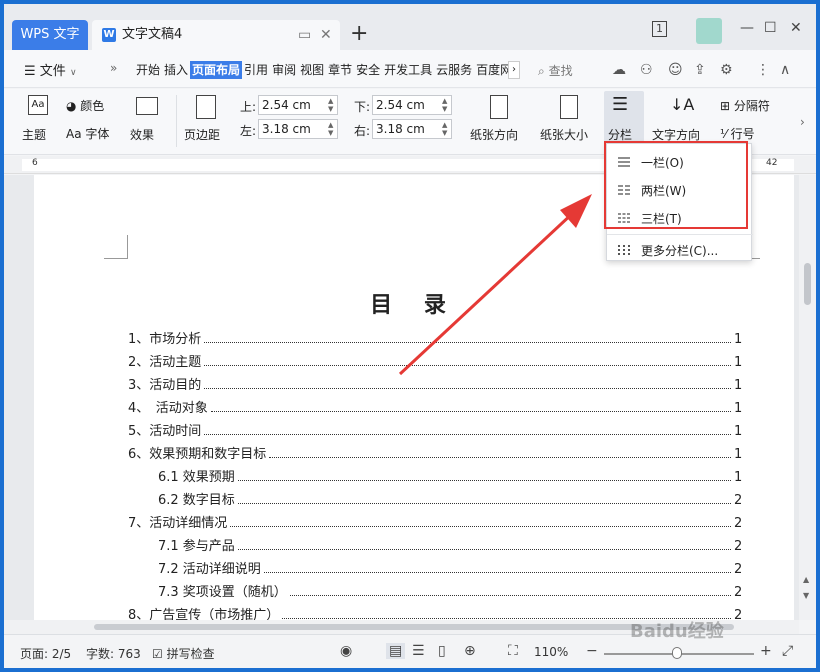  Describe the element at coordinates (450, 592) in the screenshot. I see `toc-entry: 7.3 奖项设置（随机） 2` at that location.